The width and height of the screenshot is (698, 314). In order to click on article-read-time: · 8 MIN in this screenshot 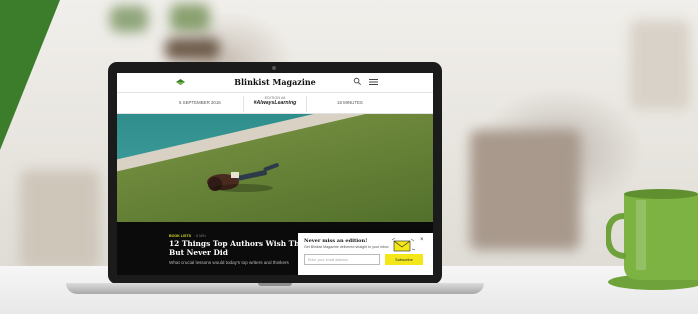, I will do `click(199, 236)`.